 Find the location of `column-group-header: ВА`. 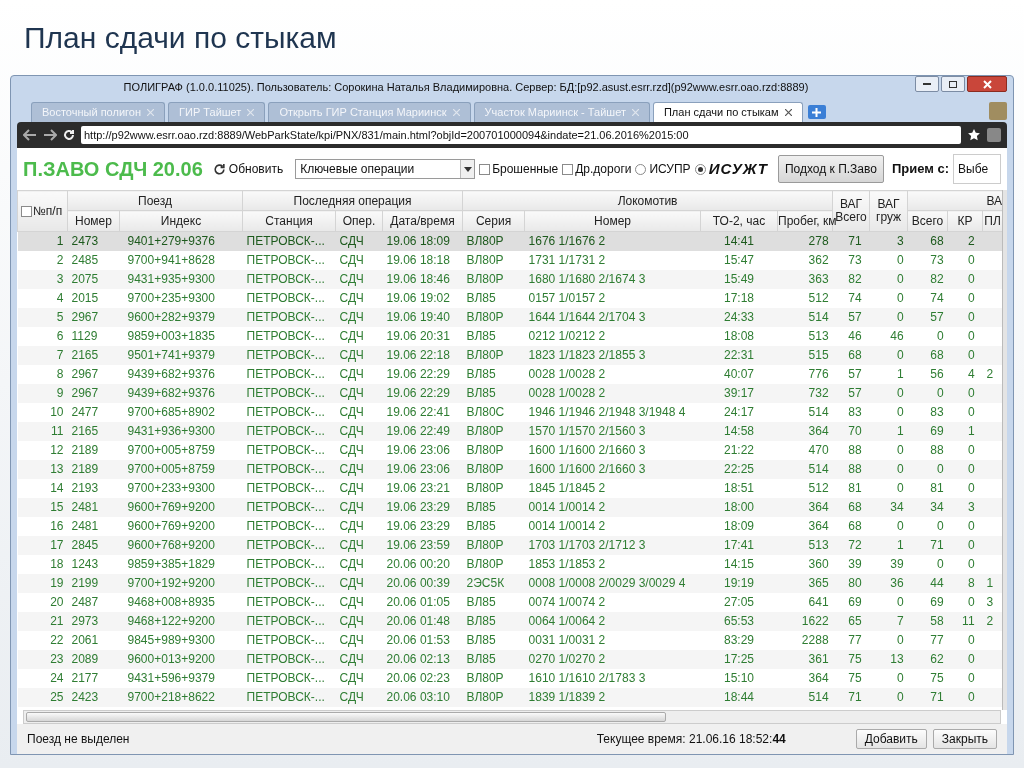

column-group-header: ВА is located at coordinates (994, 200).